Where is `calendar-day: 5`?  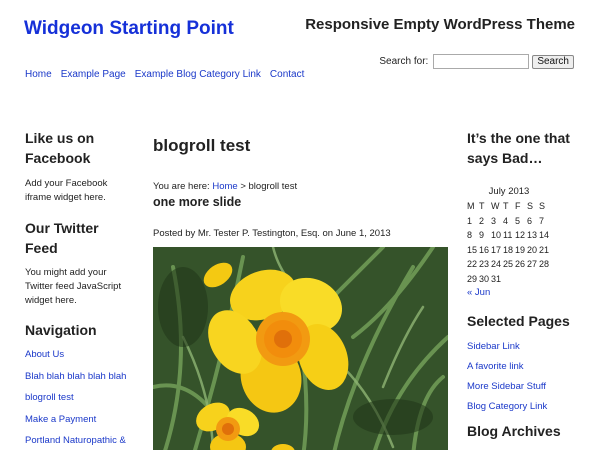 calendar-day: 5 is located at coordinates (518, 220).